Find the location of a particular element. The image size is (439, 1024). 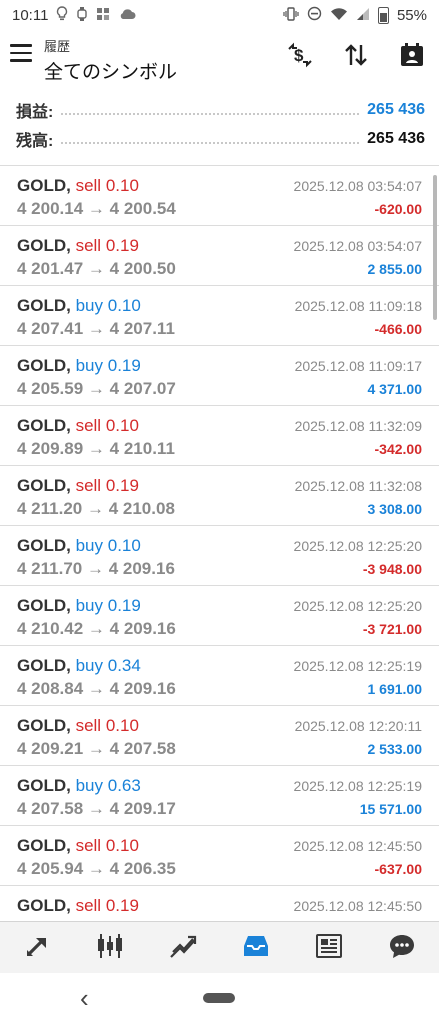

trade-prices: 4 201.47 → 4 200.50 is located at coordinates (96, 269).